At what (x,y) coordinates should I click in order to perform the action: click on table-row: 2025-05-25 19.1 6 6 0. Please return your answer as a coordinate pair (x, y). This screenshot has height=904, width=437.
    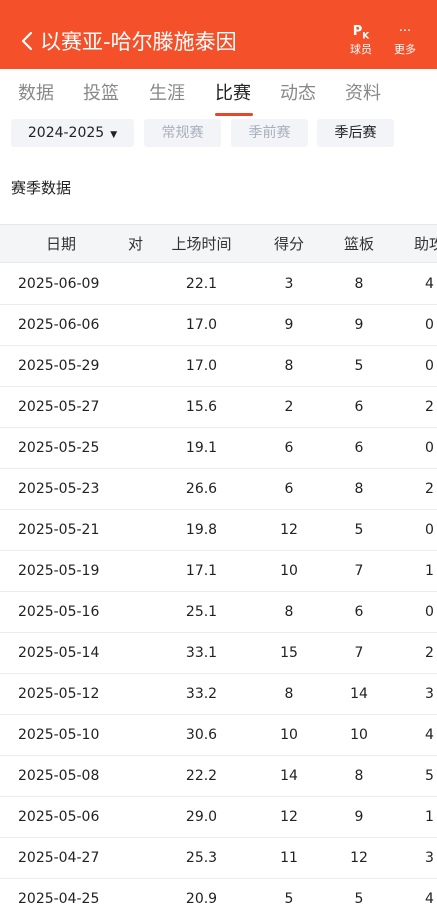
    Looking at the image, I should click on (218, 448).